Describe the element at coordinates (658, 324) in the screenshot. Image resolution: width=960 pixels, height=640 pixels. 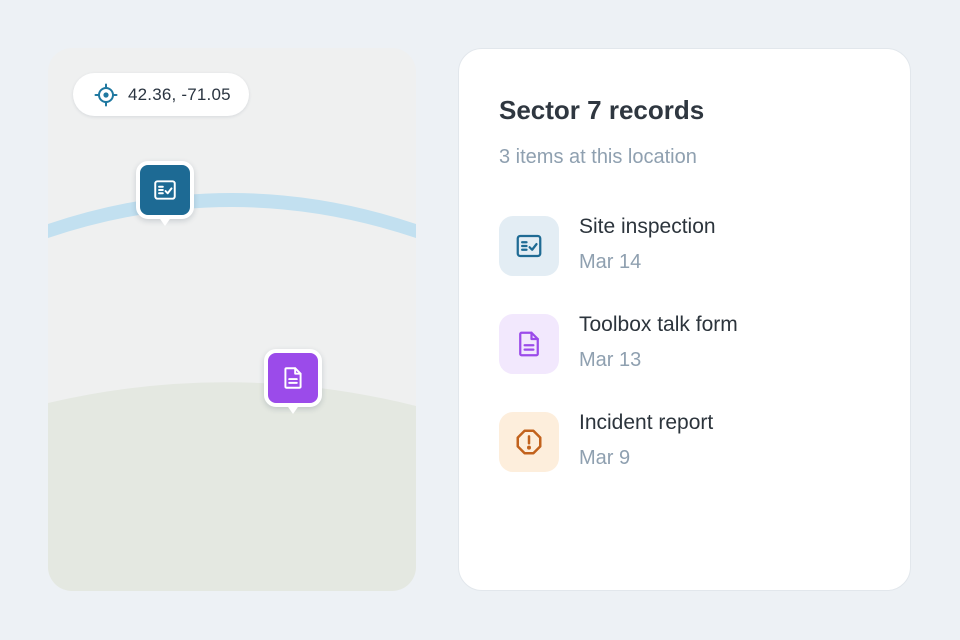
I see `record-title: Toolbox talk form` at that location.